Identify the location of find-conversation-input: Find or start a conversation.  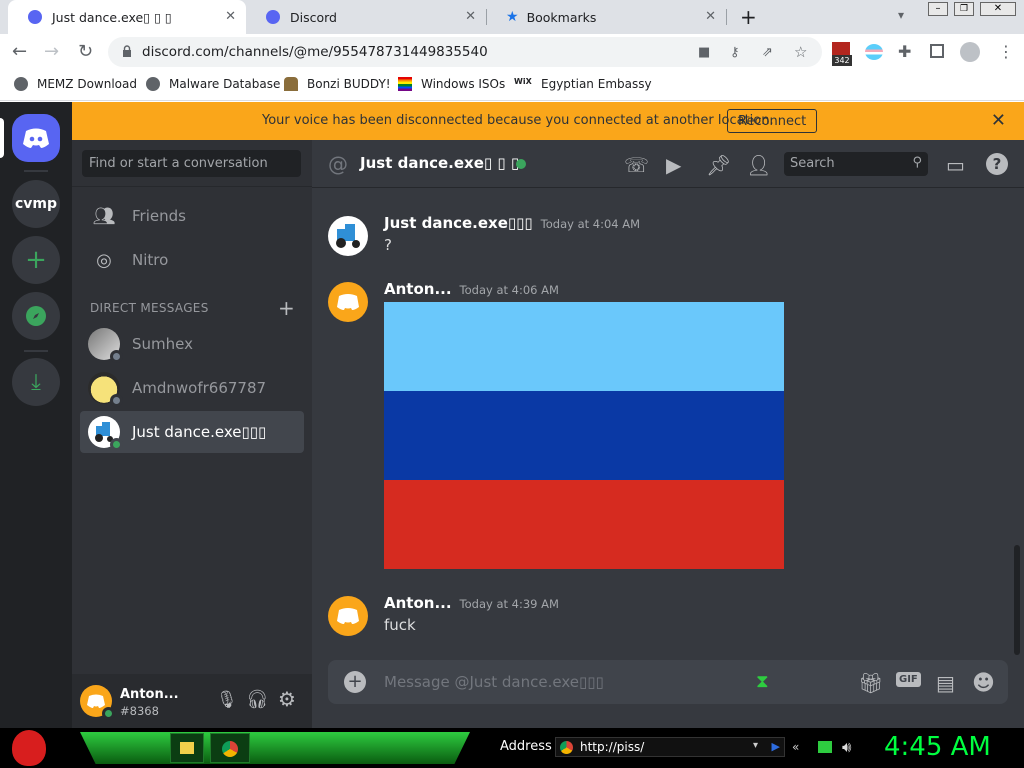
(191, 163).